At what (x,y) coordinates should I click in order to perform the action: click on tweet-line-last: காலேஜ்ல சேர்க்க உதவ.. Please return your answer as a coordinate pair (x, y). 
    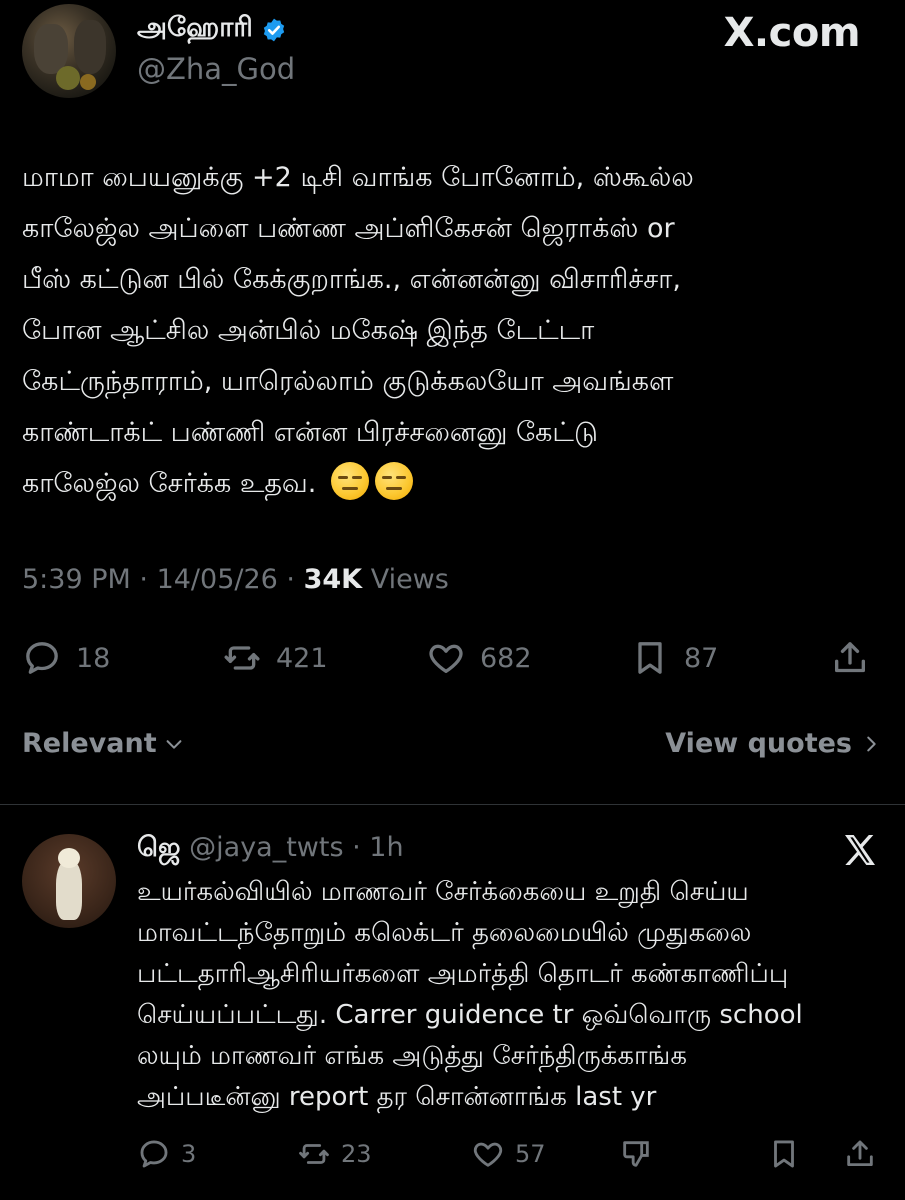
    Looking at the image, I should click on (452, 483).